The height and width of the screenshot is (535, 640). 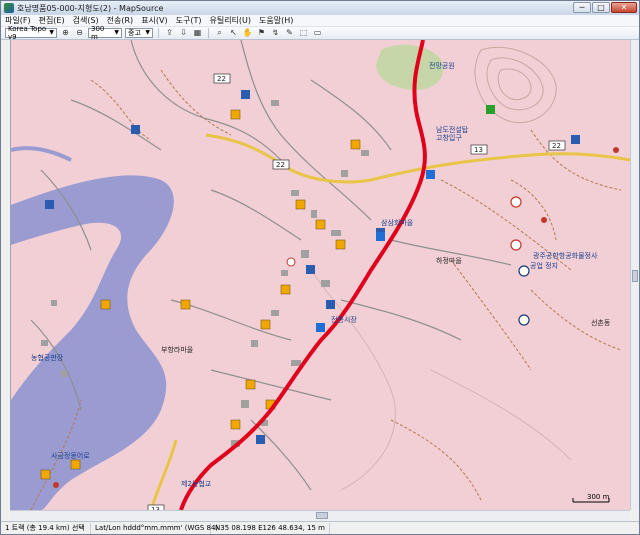 What do you see at coordinates (177, 349) in the screenshot?
I see `village-label: 부항라마을` at bounding box center [177, 349].